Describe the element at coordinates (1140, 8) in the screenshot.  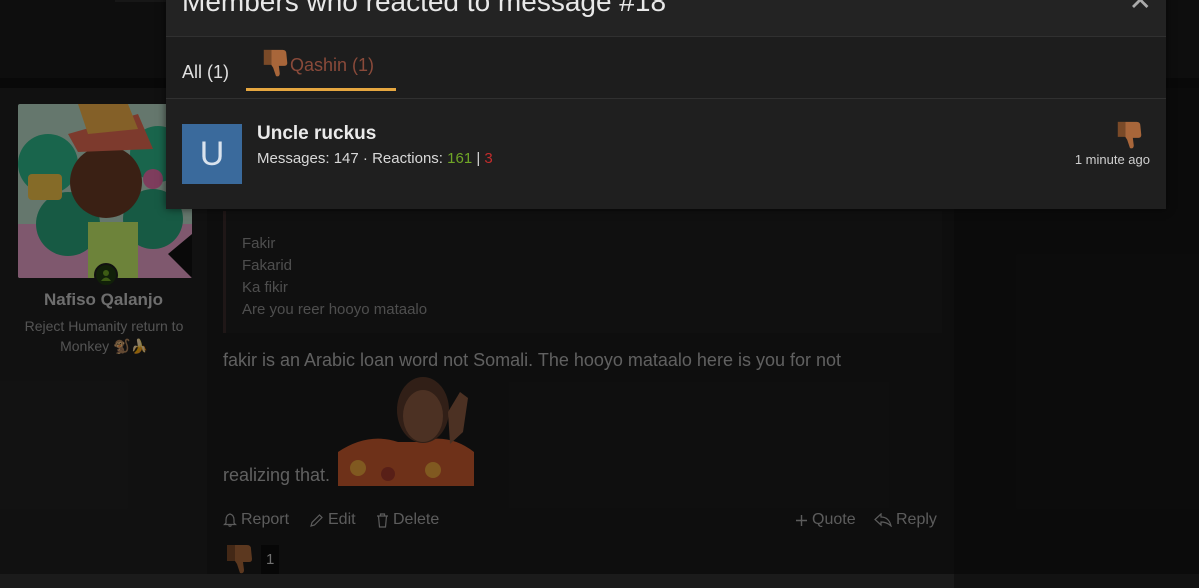
I see `close-icon: ✕` at that location.